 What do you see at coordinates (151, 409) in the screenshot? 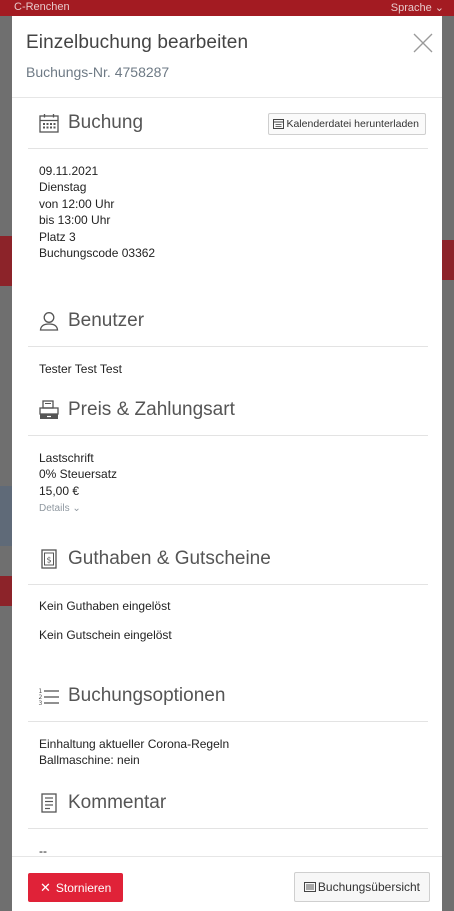
I see `section-title: Preis & Zahlungsart` at bounding box center [151, 409].